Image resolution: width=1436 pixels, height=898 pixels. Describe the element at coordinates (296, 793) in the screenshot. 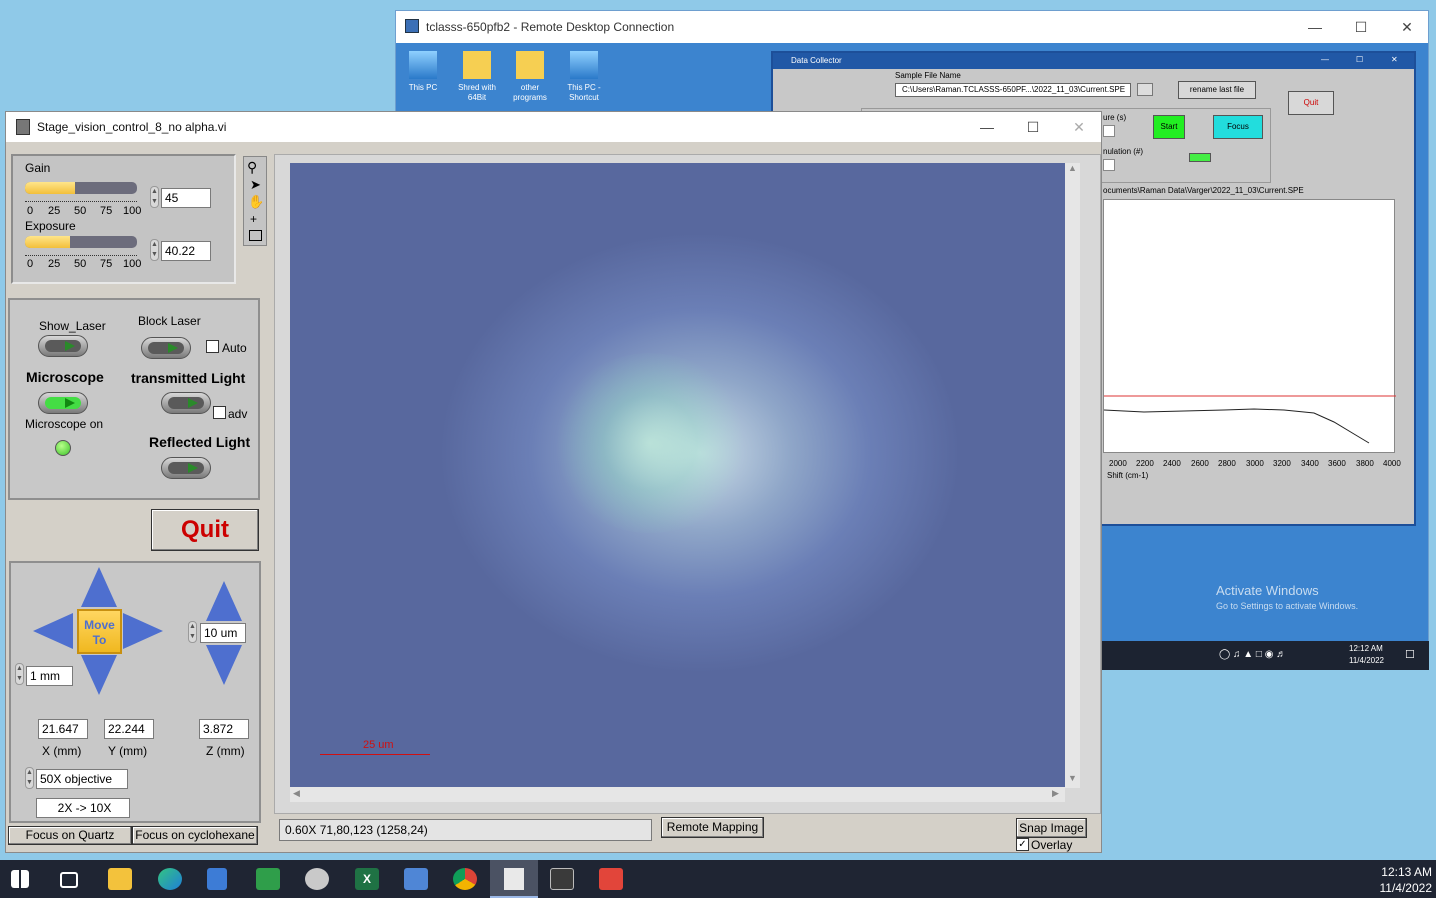

I see `scroll-left-arrow-icon: ◀` at that location.